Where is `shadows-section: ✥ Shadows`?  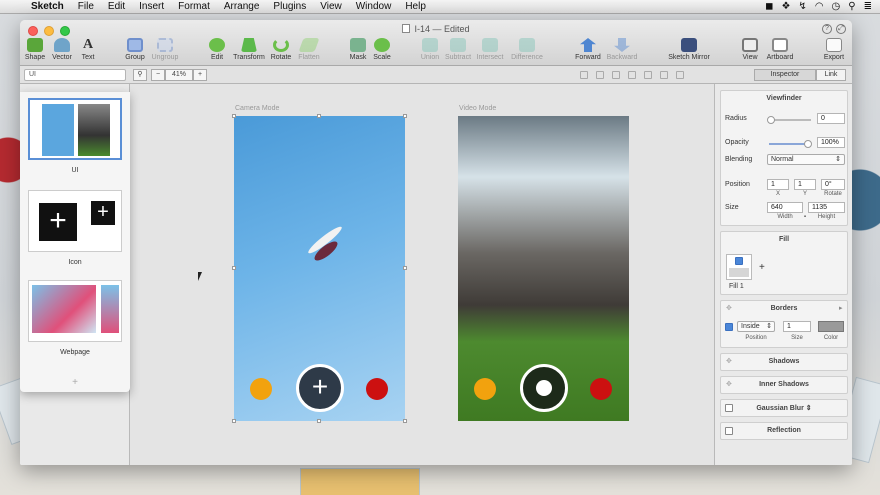 shadows-section: ✥ Shadows is located at coordinates (784, 362).